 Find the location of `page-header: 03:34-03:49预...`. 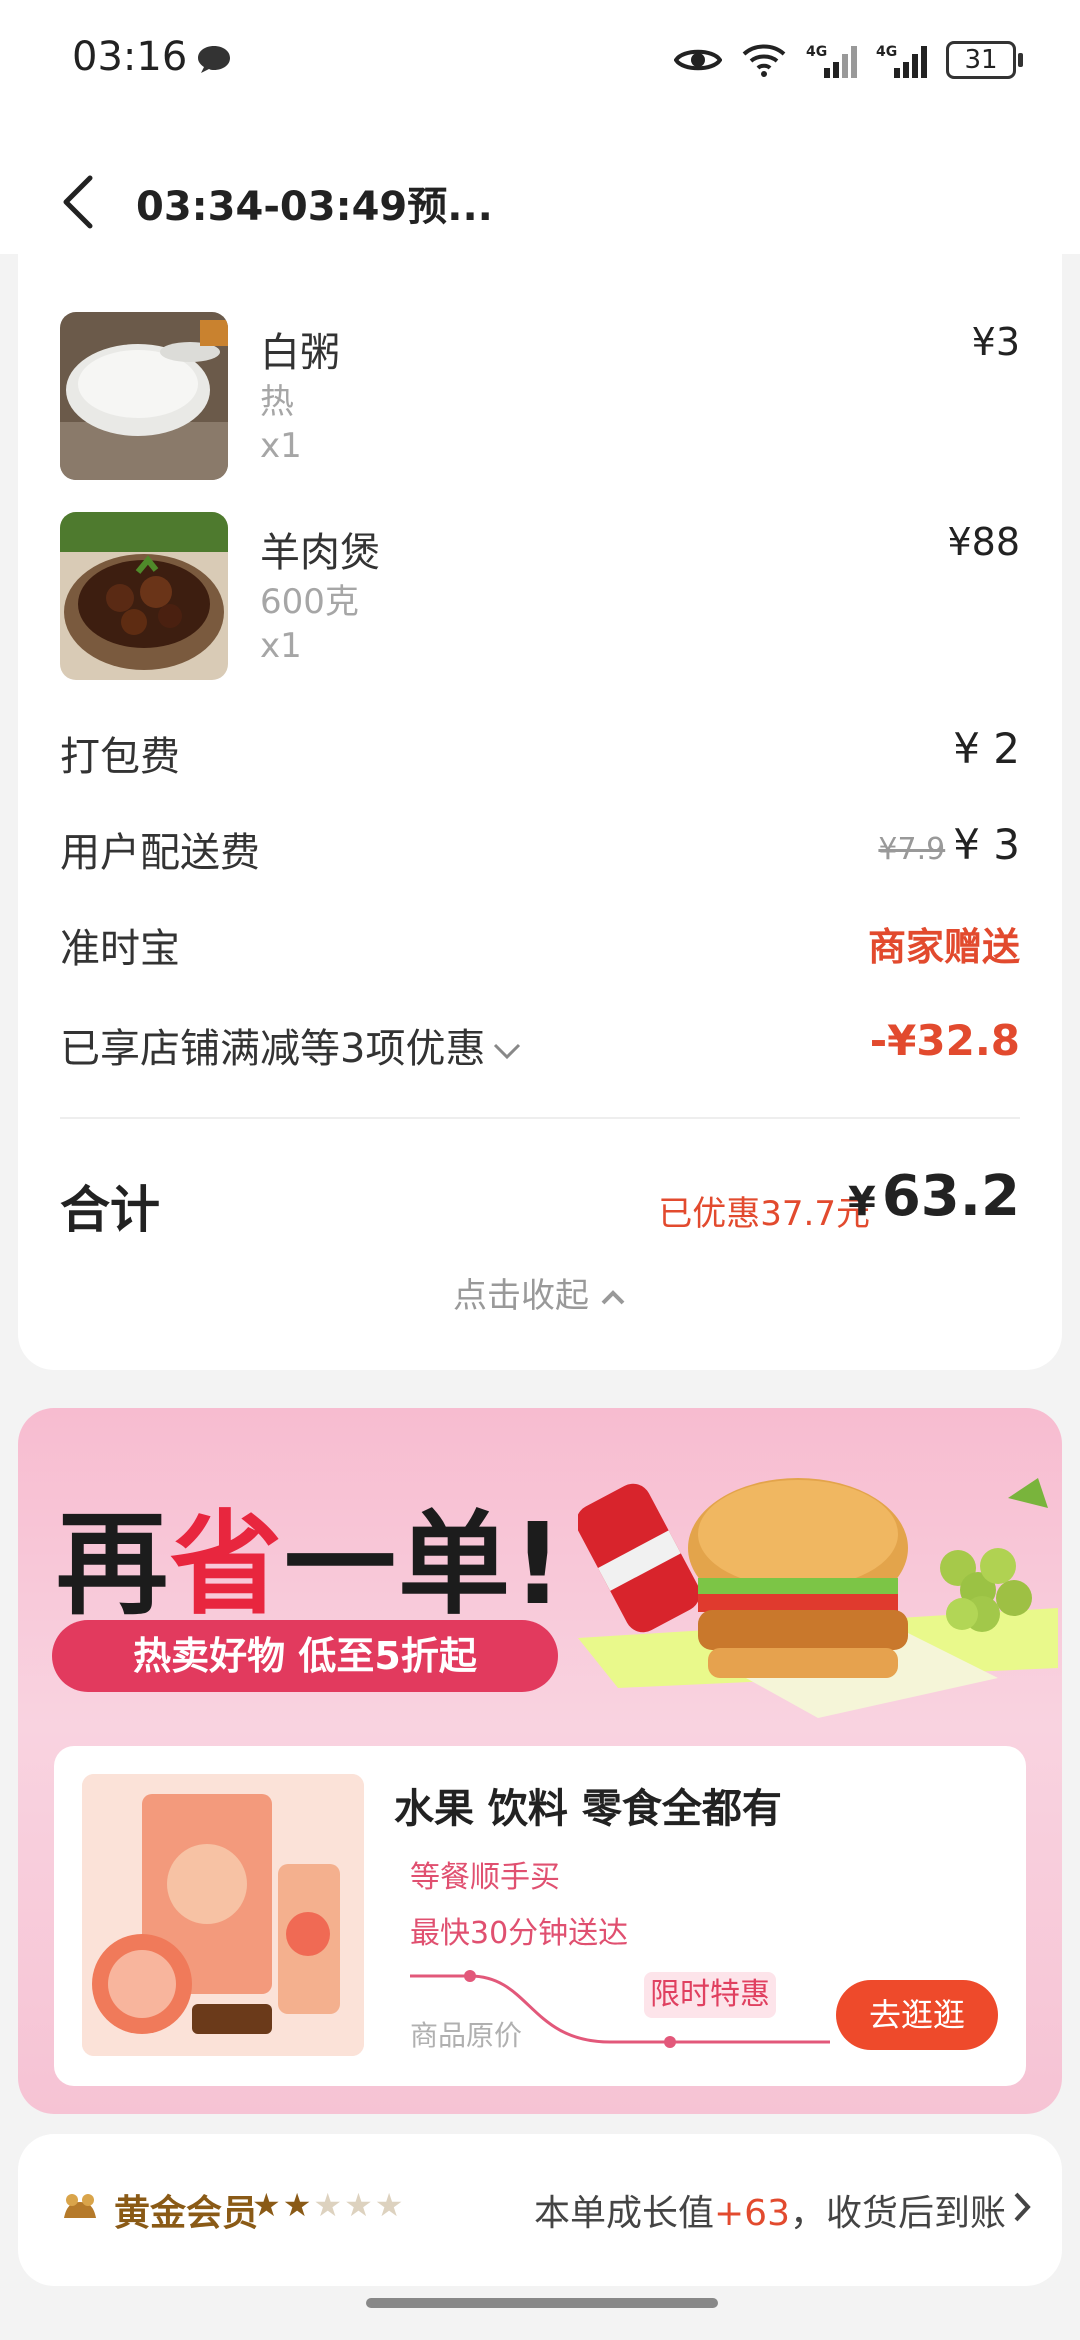

page-header: 03:34-03:49预... is located at coordinates (540, 200).